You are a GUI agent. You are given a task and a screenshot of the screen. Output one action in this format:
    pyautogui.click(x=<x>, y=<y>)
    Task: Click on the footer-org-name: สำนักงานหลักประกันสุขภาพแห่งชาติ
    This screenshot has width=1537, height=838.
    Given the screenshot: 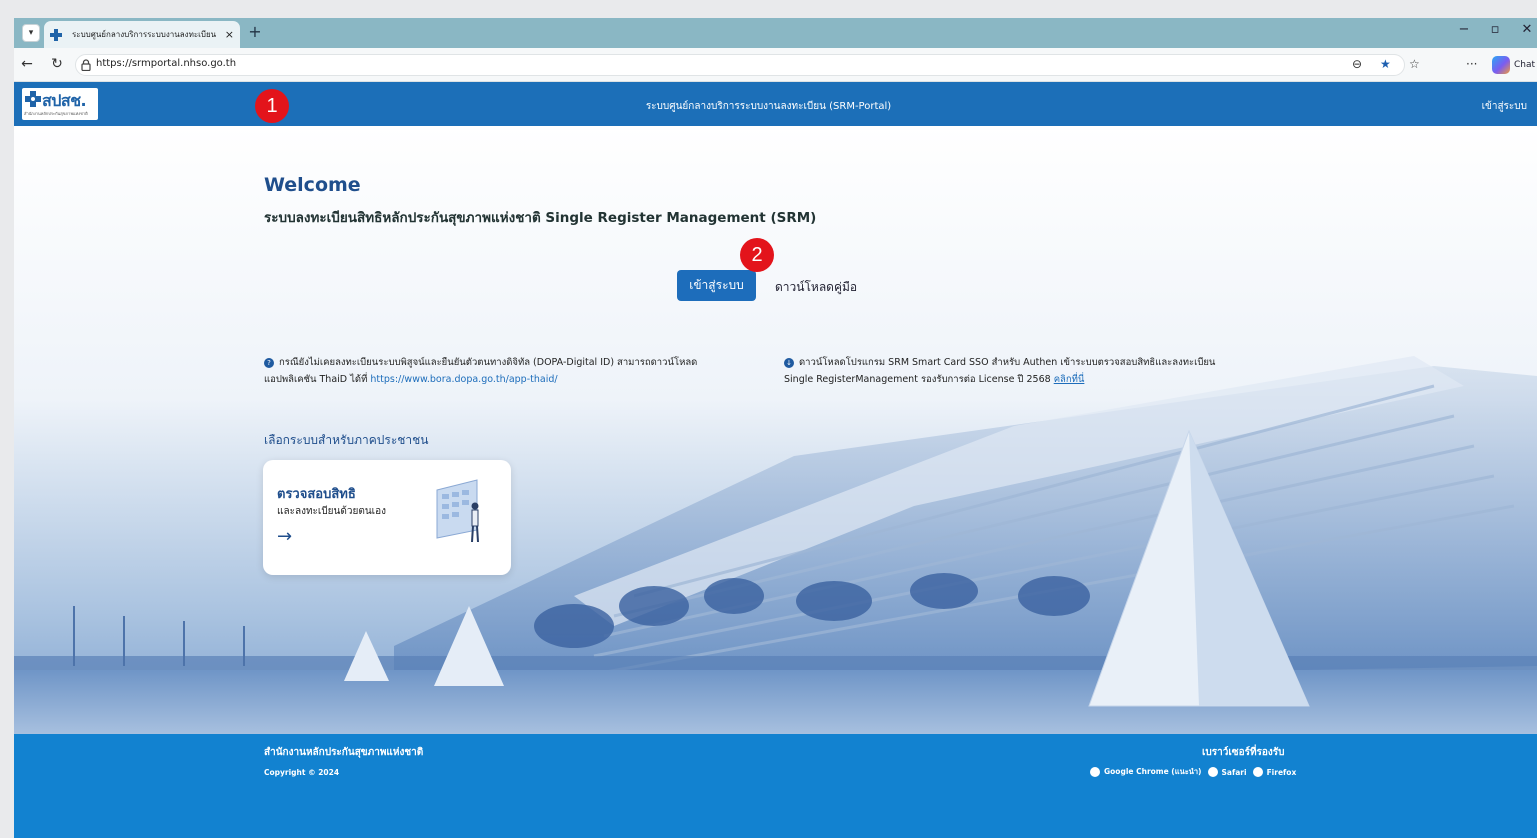 What is the action you would take?
    pyautogui.click(x=344, y=752)
    